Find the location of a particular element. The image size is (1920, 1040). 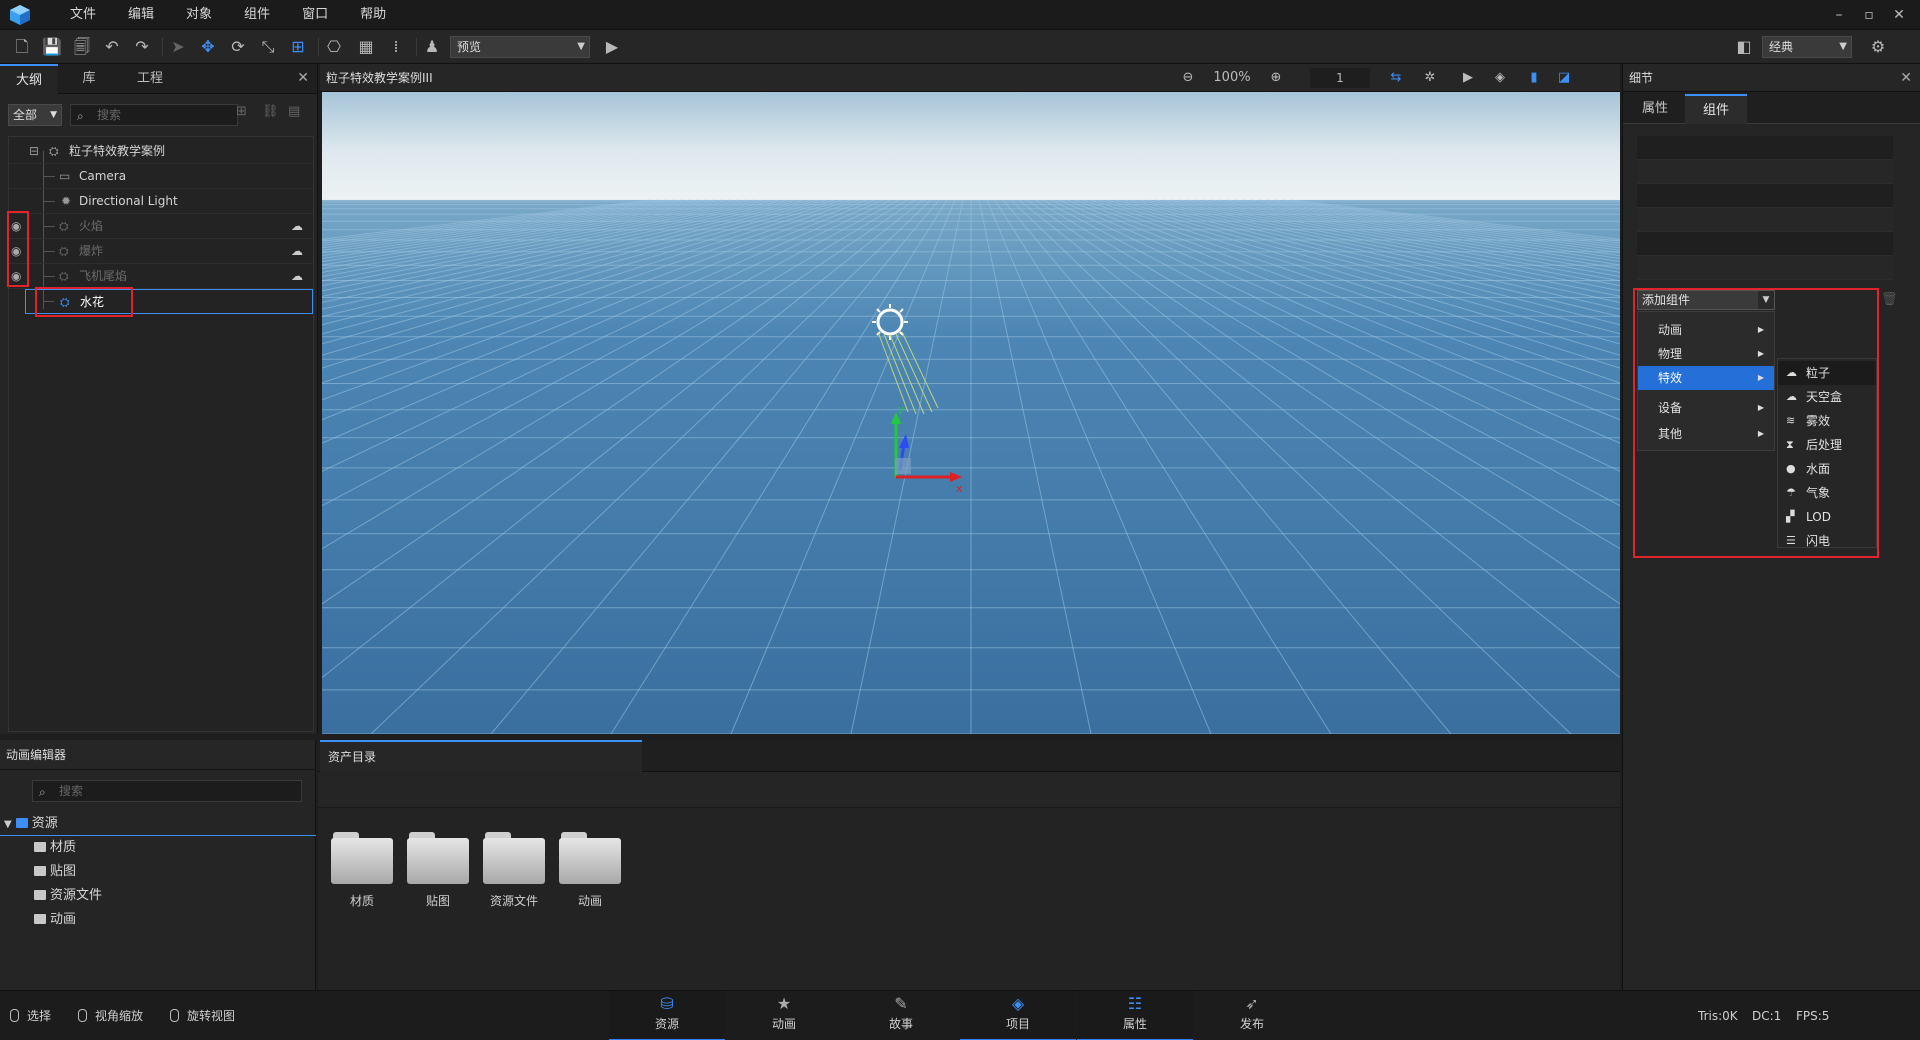

cube-icon: ◈ is located at coordinates (1018, 1003).